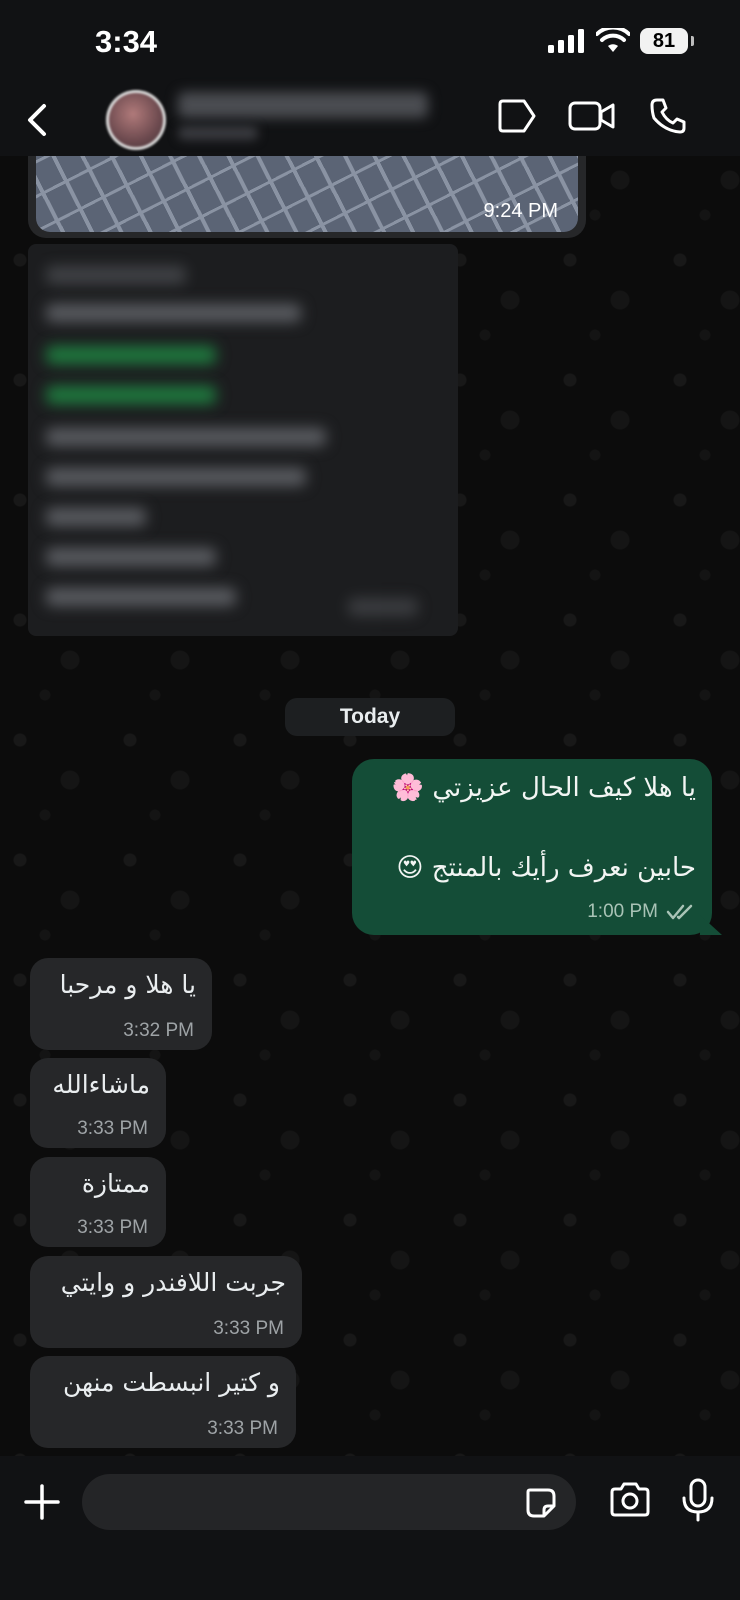  Describe the element at coordinates (622, 911) in the screenshot. I see `message-time: 1:00 PM` at that location.